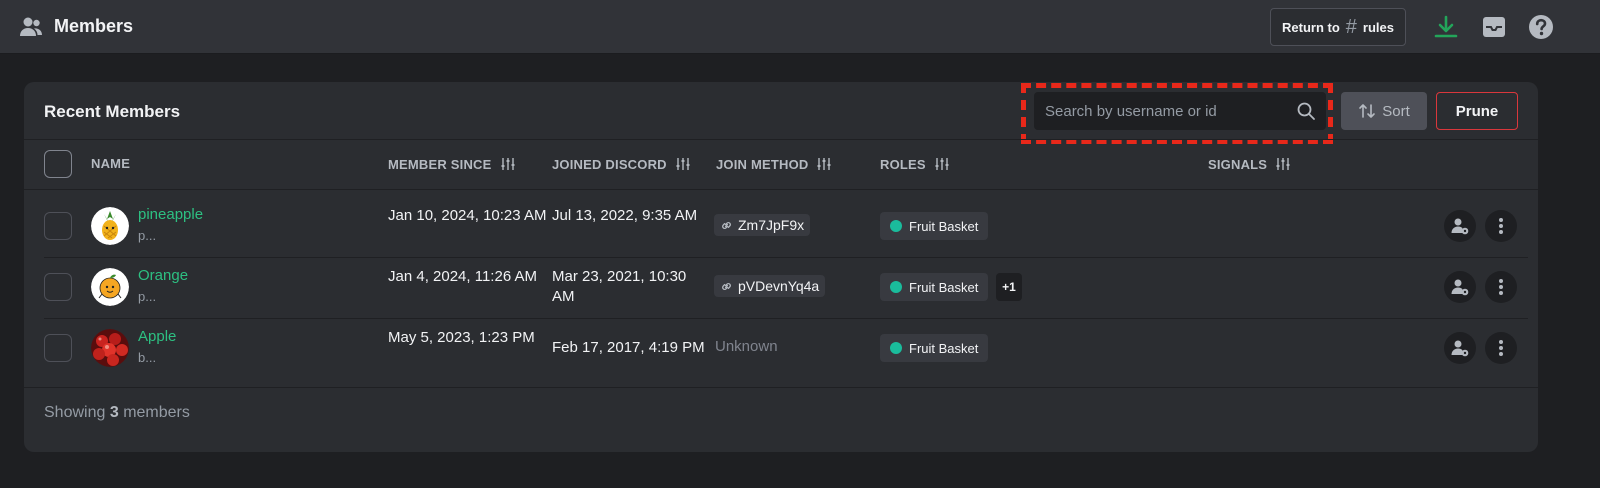 The width and height of the screenshot is (1600, 488). What do you see at coordinates (94, 26) in the screenshot?
I see `page-title: Members` at bounding box center [94, 26].